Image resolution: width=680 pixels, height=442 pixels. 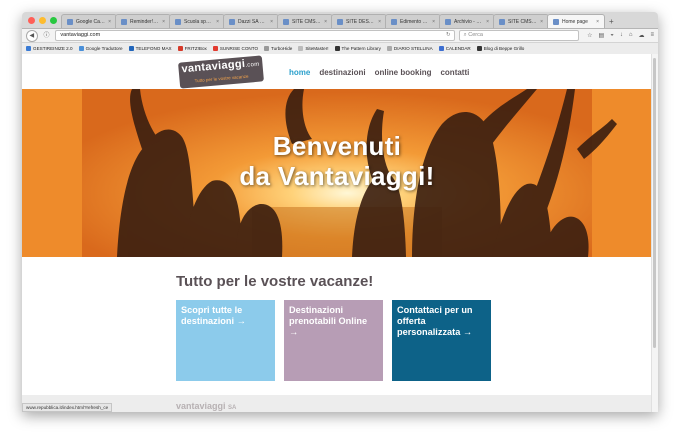 I want to click on tab: Edimento Dato...×, so click(x=413, y=21).